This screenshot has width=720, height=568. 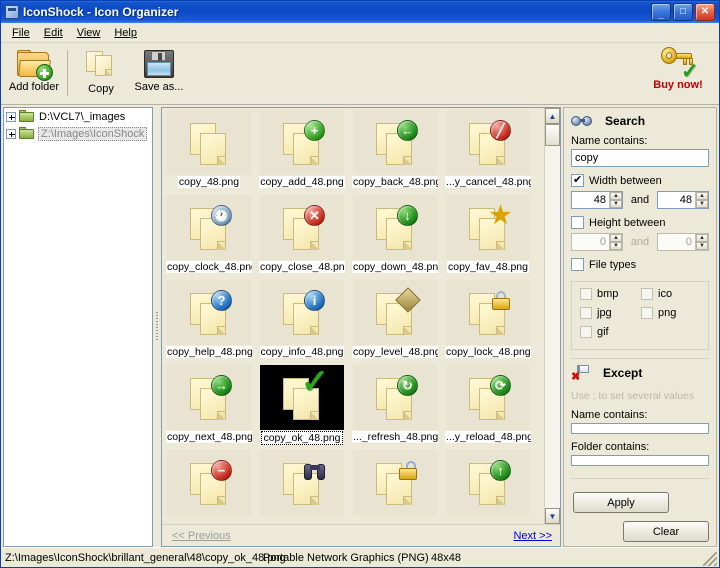 I want to click on icon-cell: −, so click(x=209, y=487).